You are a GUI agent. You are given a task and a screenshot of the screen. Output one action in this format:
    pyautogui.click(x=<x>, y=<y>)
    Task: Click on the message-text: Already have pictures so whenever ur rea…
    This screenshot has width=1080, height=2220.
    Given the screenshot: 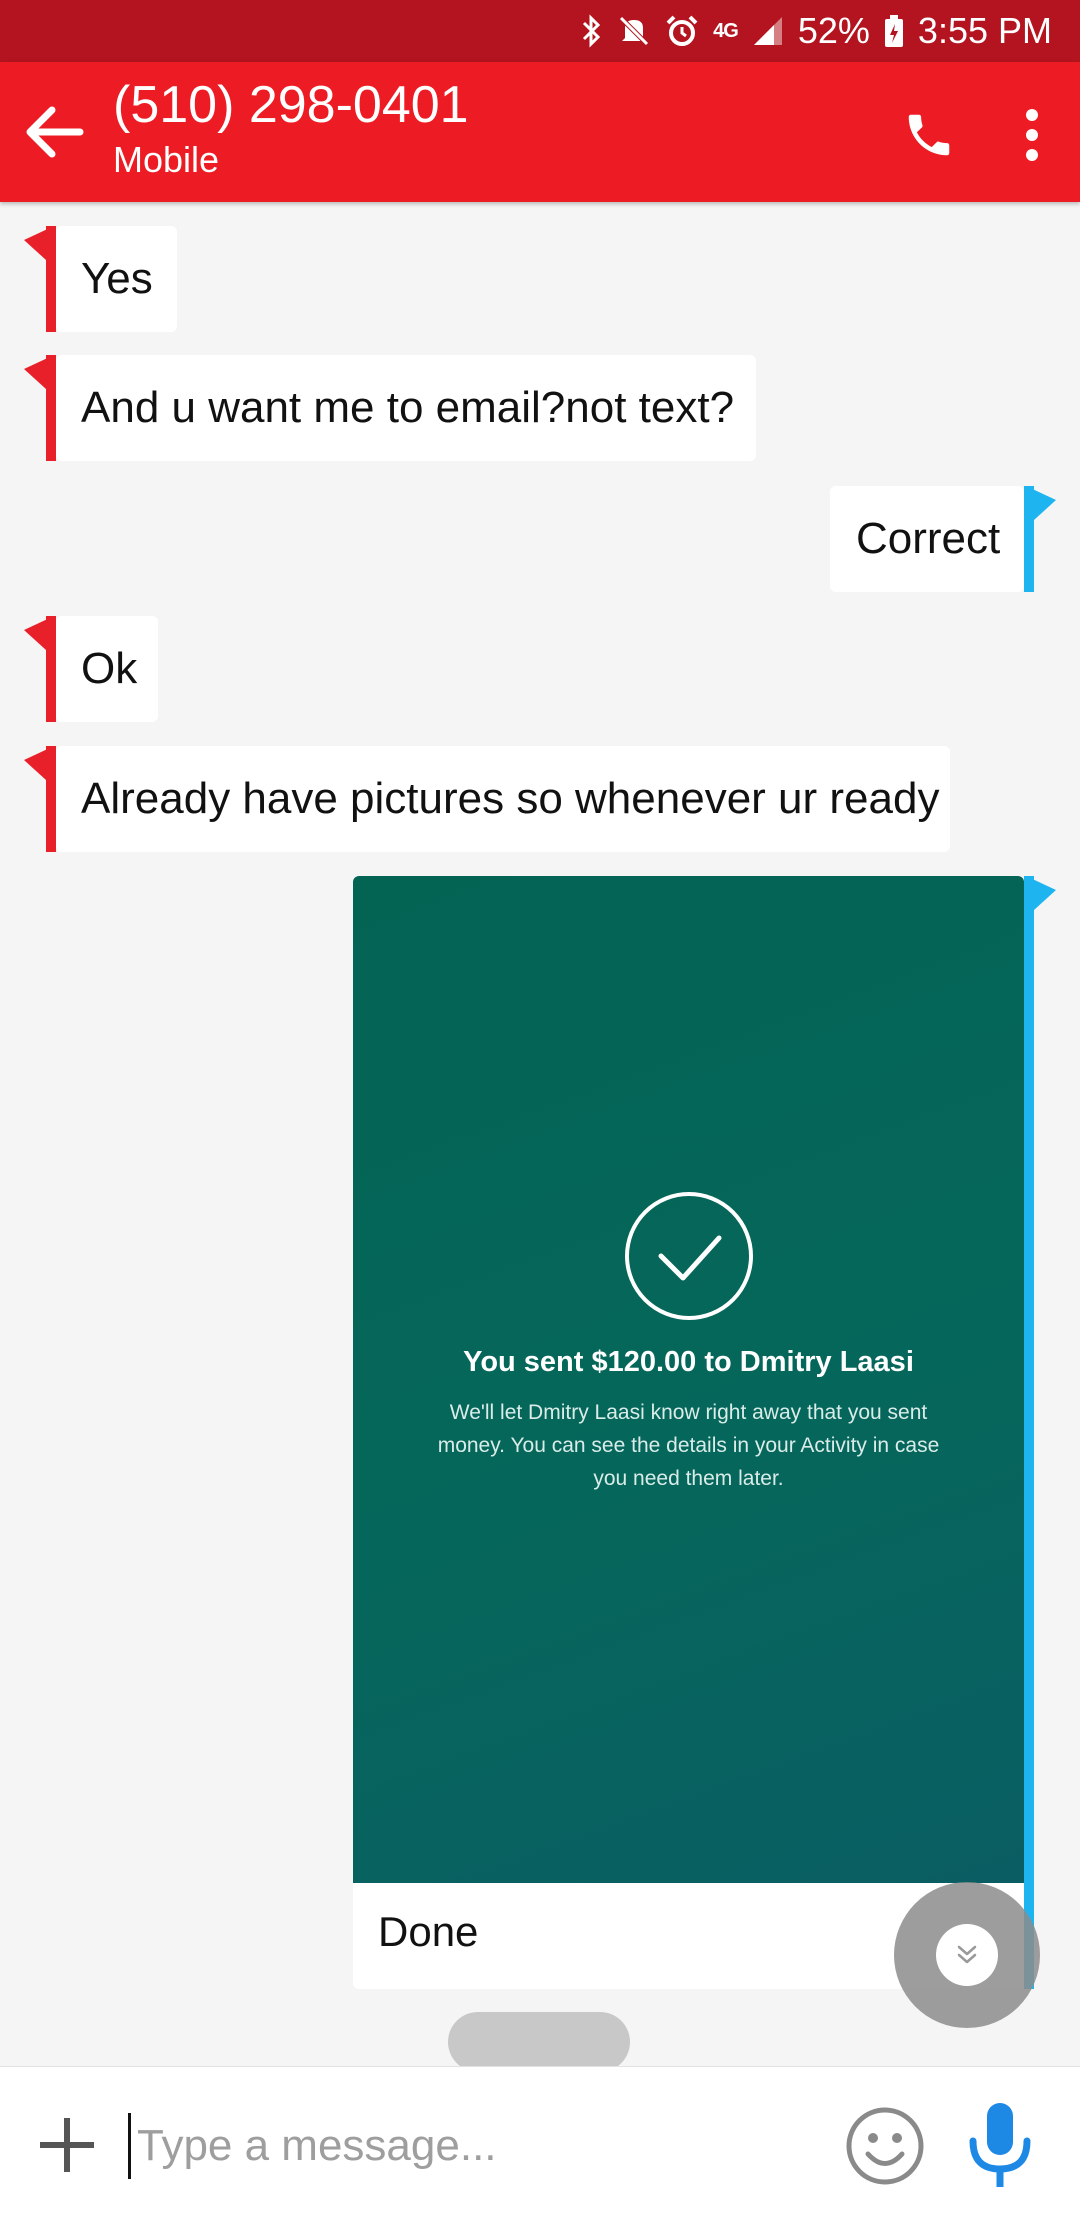 What is the action you would take?
    pyautogui.click(x=510, y=798)
    